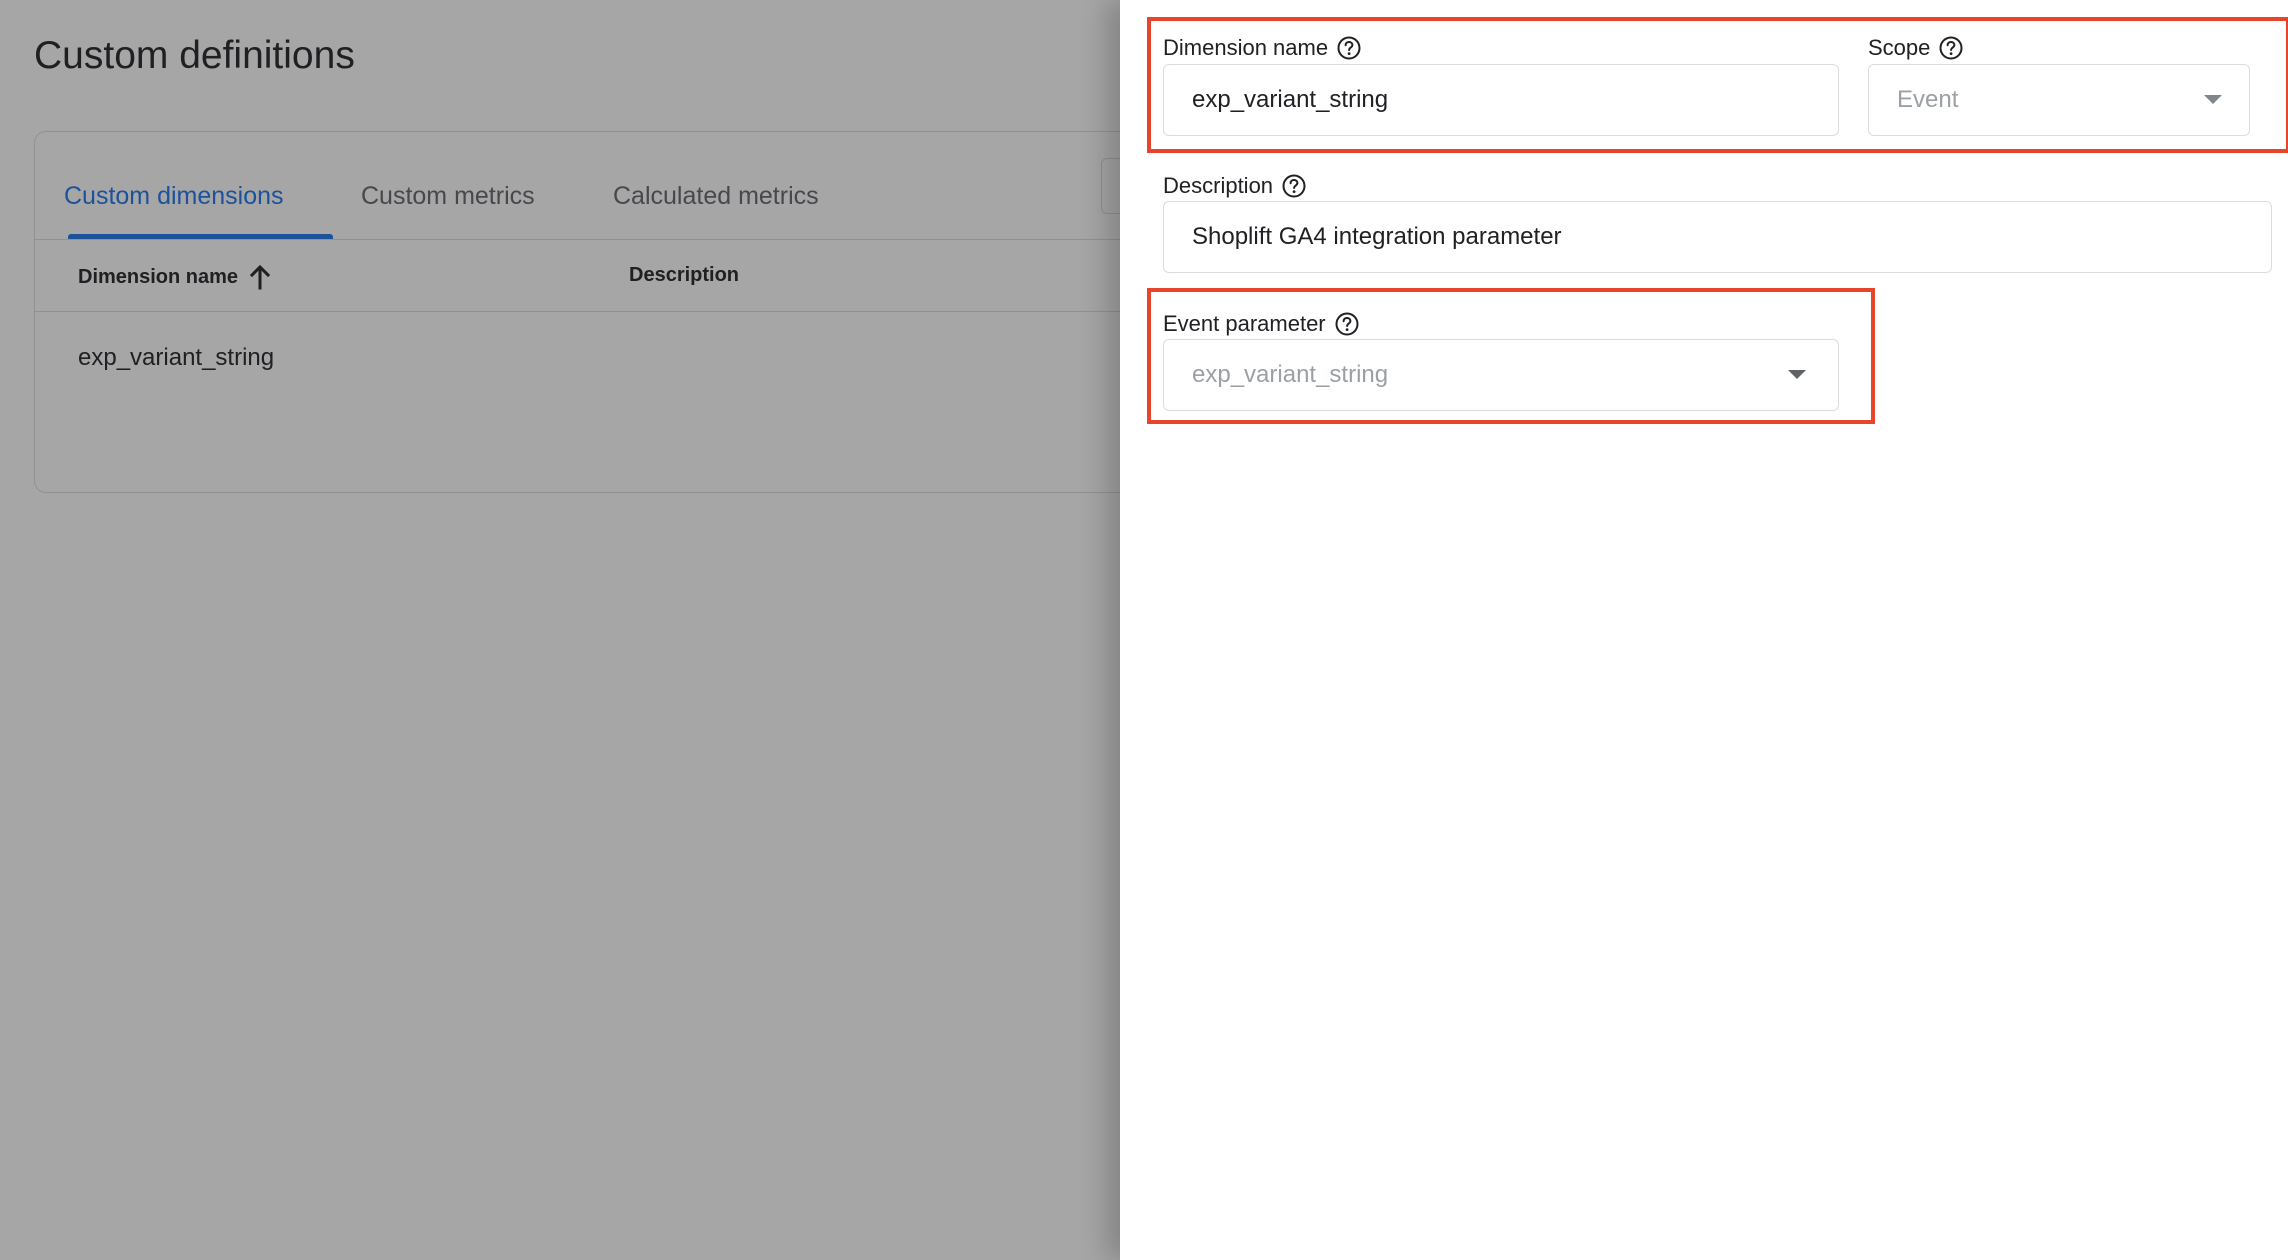 This screenshot has height=1260, width=2288. I want to click on description-label: Description, so click(1235, 186).